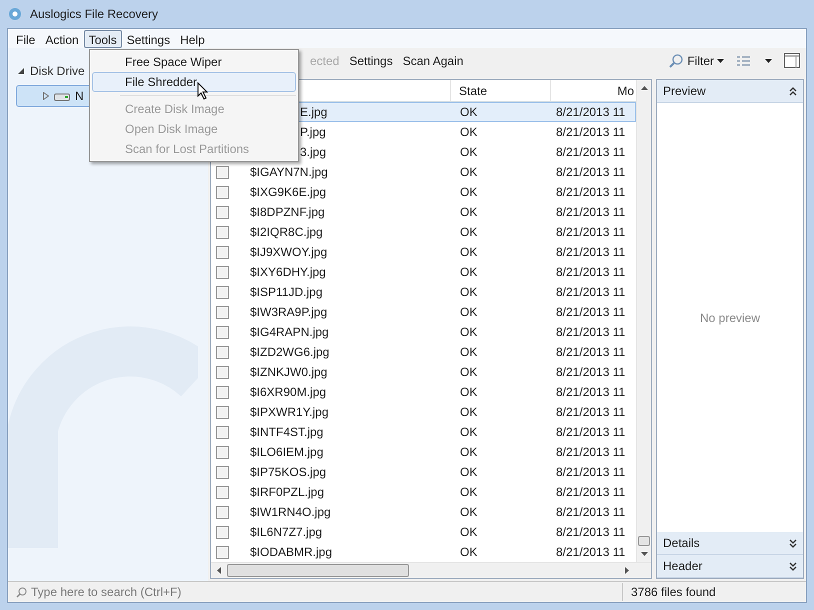 This screenshot has width=814, height=610. I want to click on scroll-down-arrow-icon, so click(644, 554).